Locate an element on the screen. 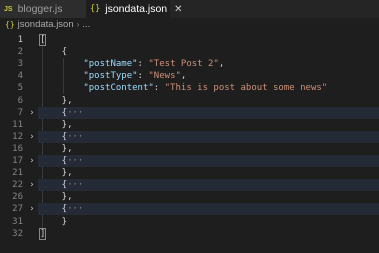 The image size is (379, 253). json-string: "Test Post 2" is located at coordinates (183, 64).